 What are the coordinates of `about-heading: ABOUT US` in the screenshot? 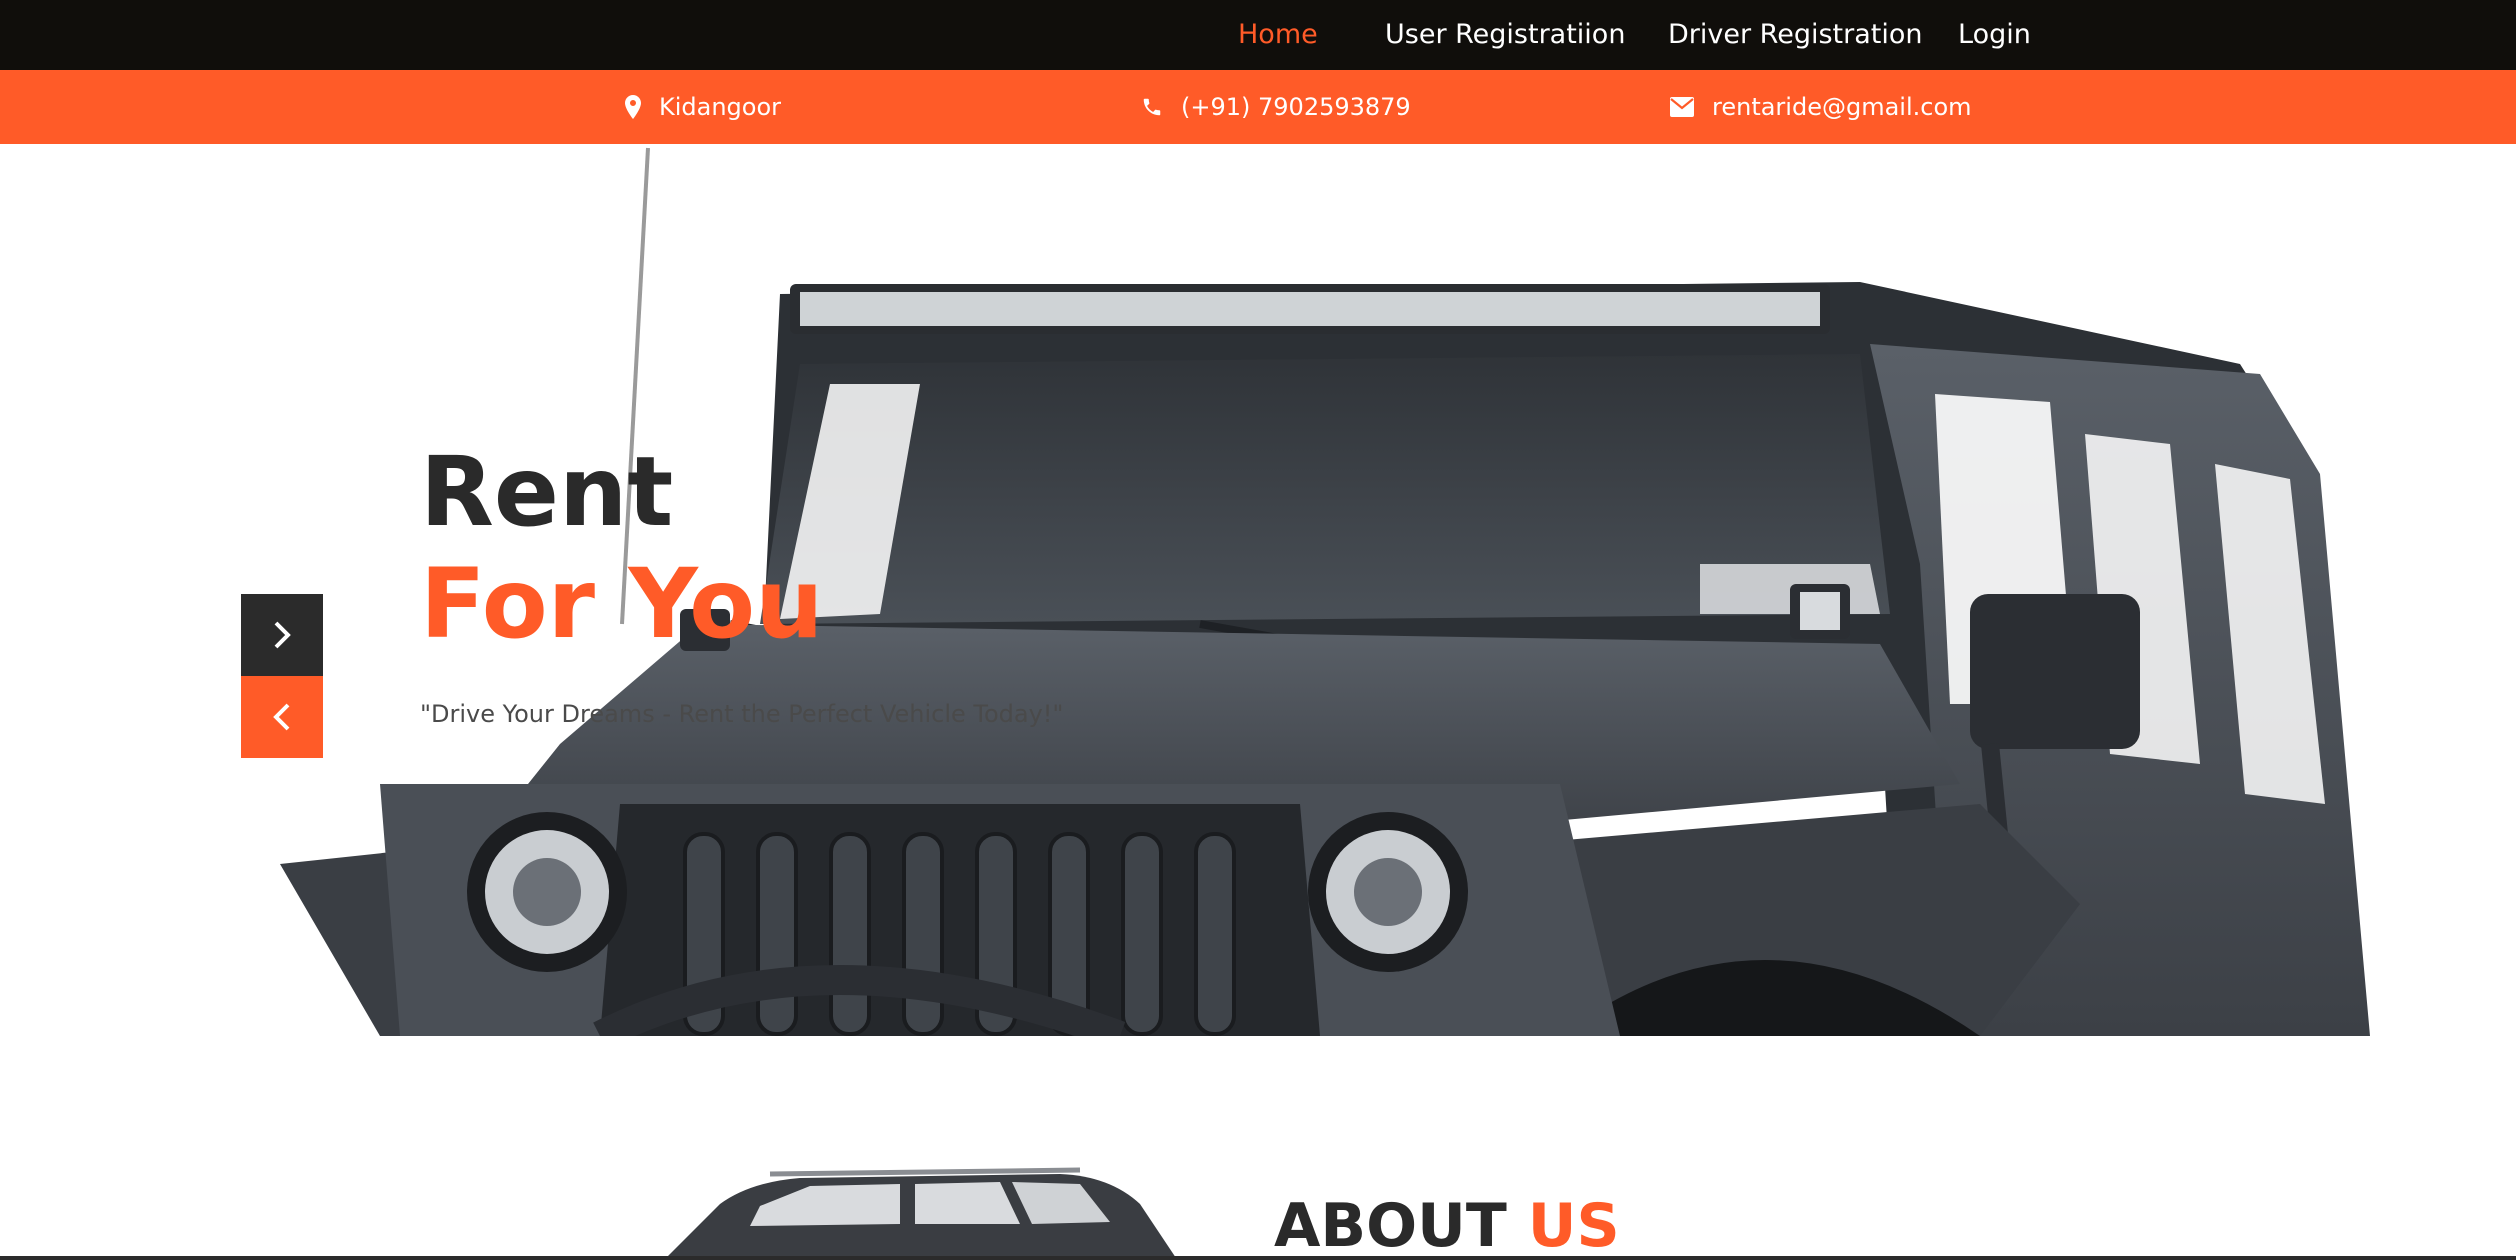 It's located at (1447, 1226).